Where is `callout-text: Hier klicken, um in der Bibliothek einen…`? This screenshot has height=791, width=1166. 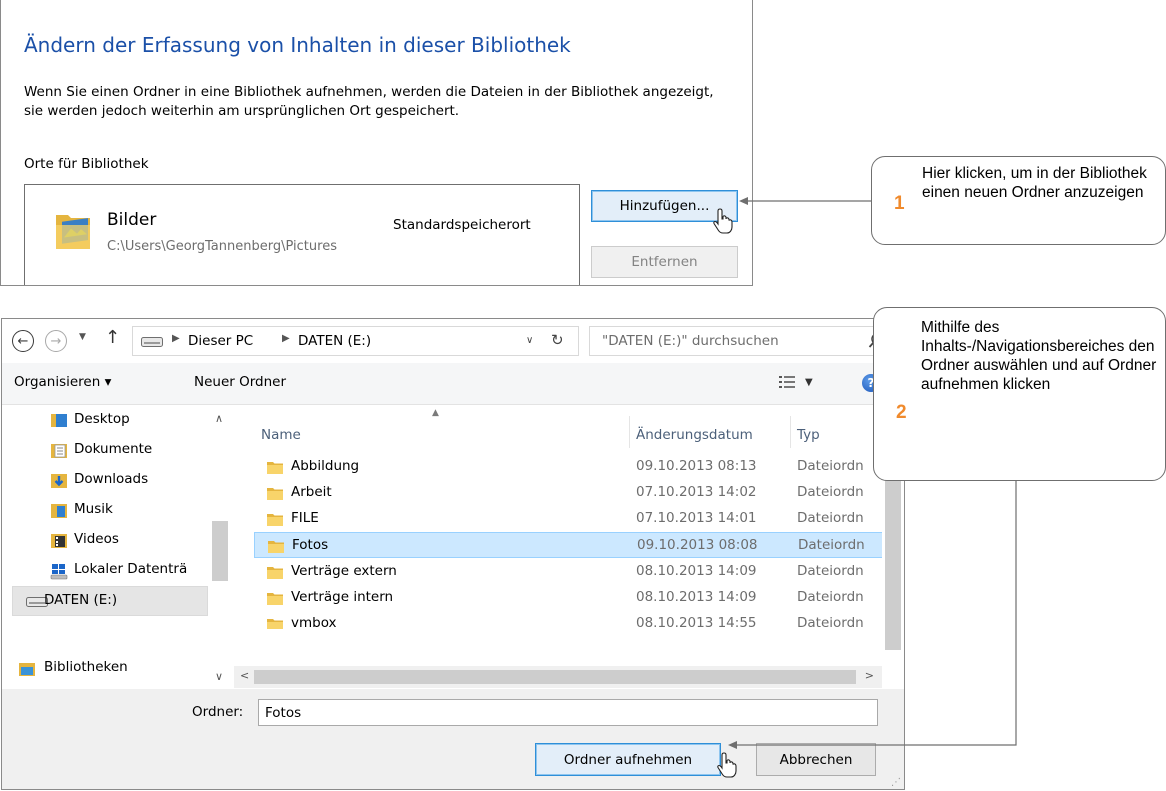 callout-text: Hier klicken, um in der Bibliothek einen… is located at coordinates (1034, 183).